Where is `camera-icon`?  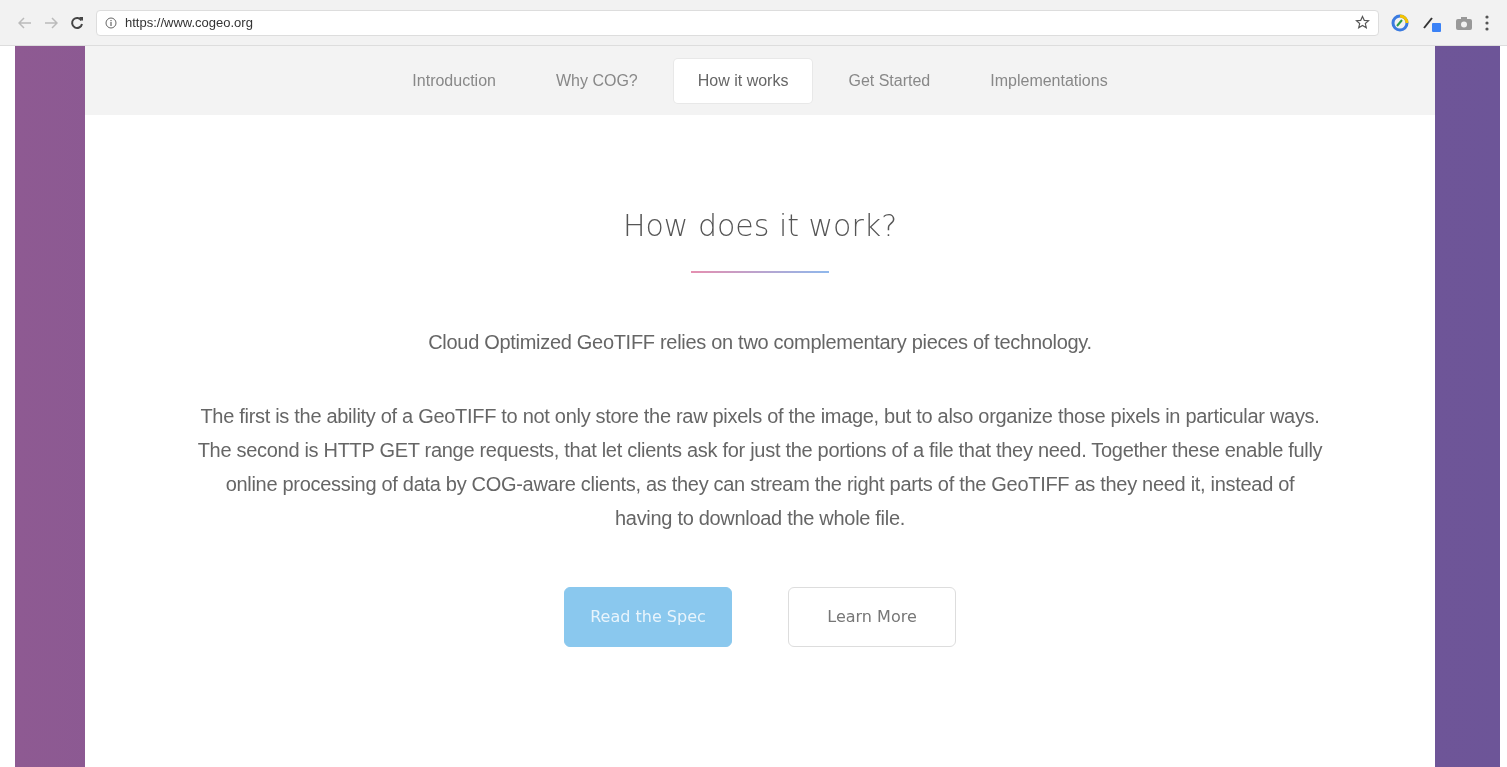
camera-icon is located at coordinates (1464, 22).